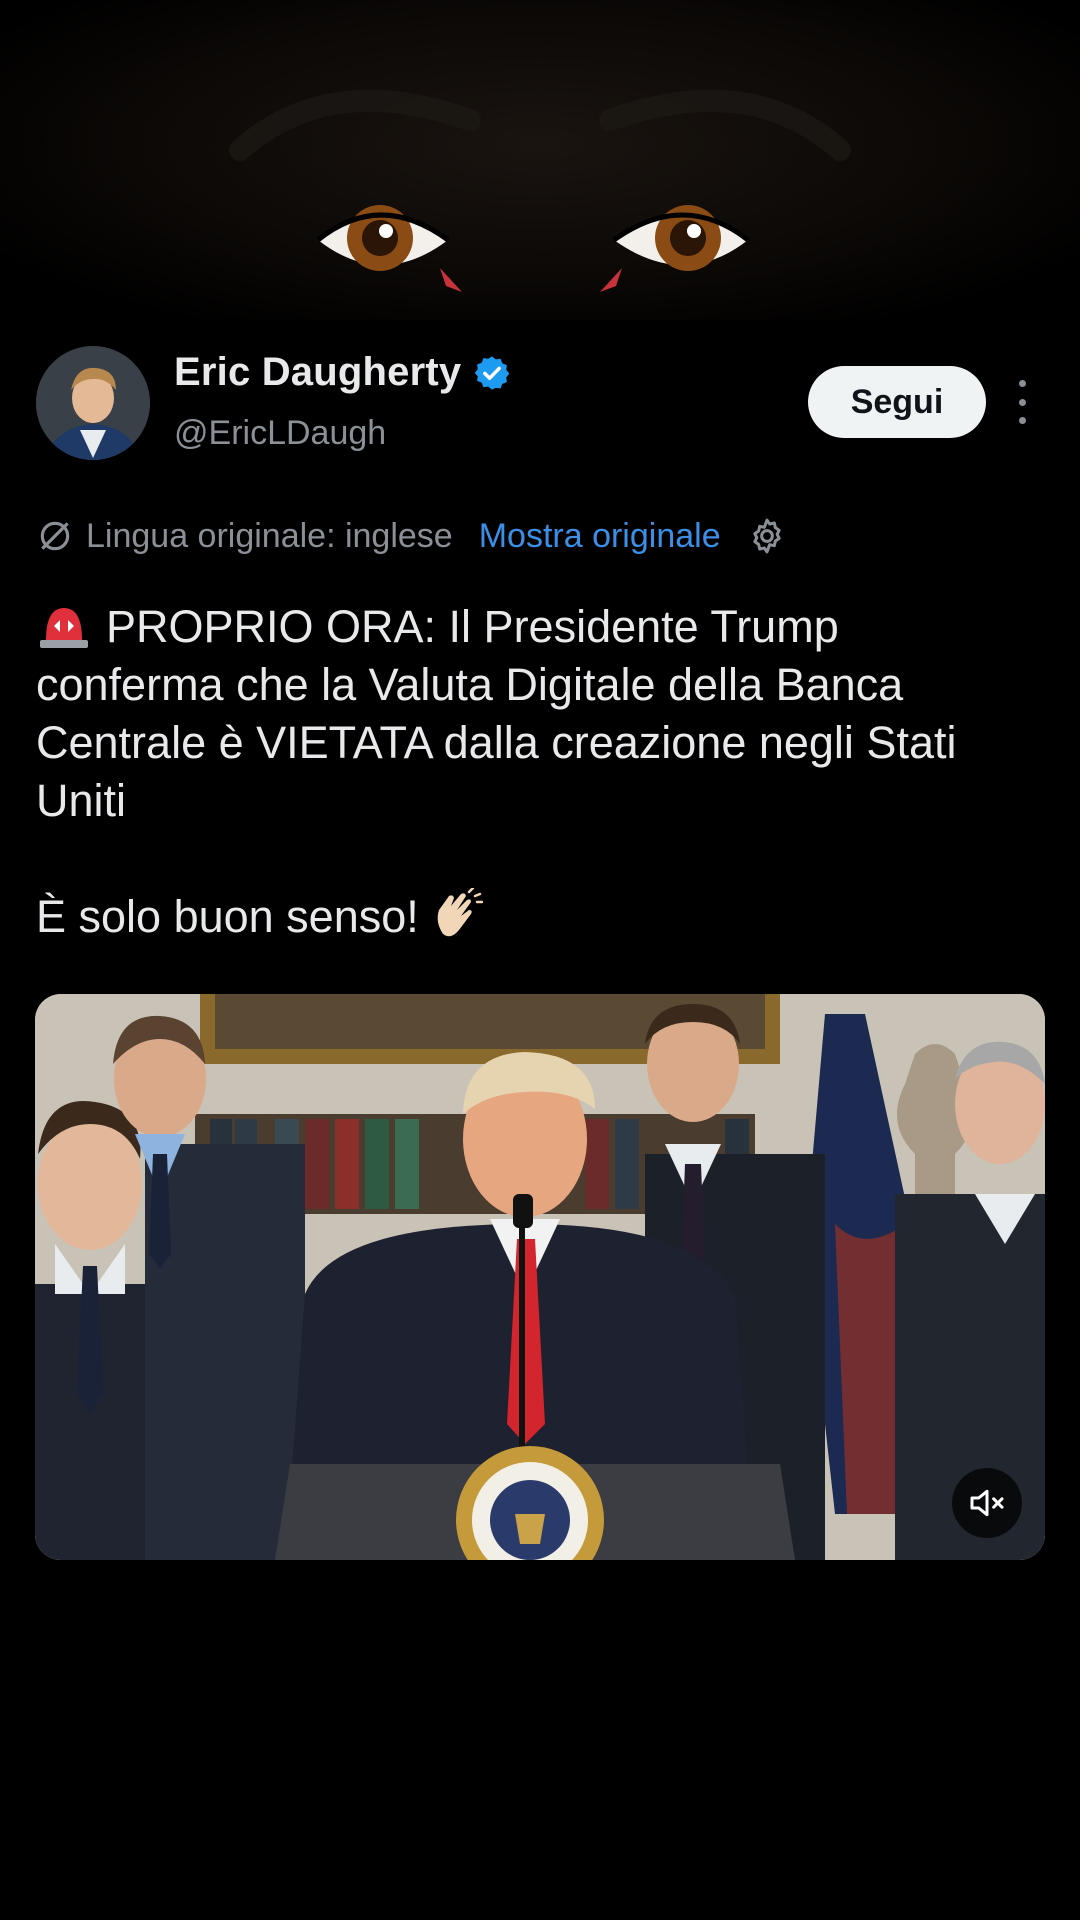 Image resolution: width=1080 pixels, height=1920 pixels. I want to click on post-closing-text: È solo buon senso!, so click(227, 916).